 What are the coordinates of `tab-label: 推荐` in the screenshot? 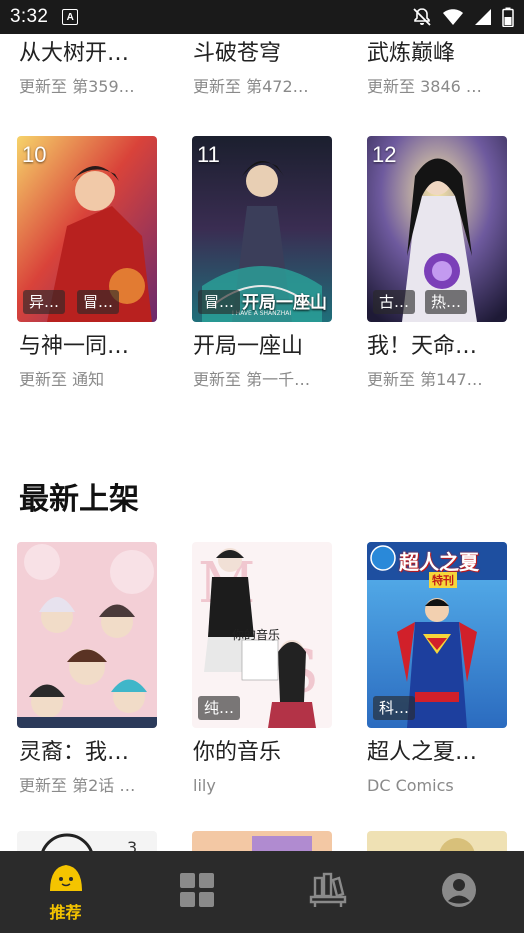 It's located at (65, 912).